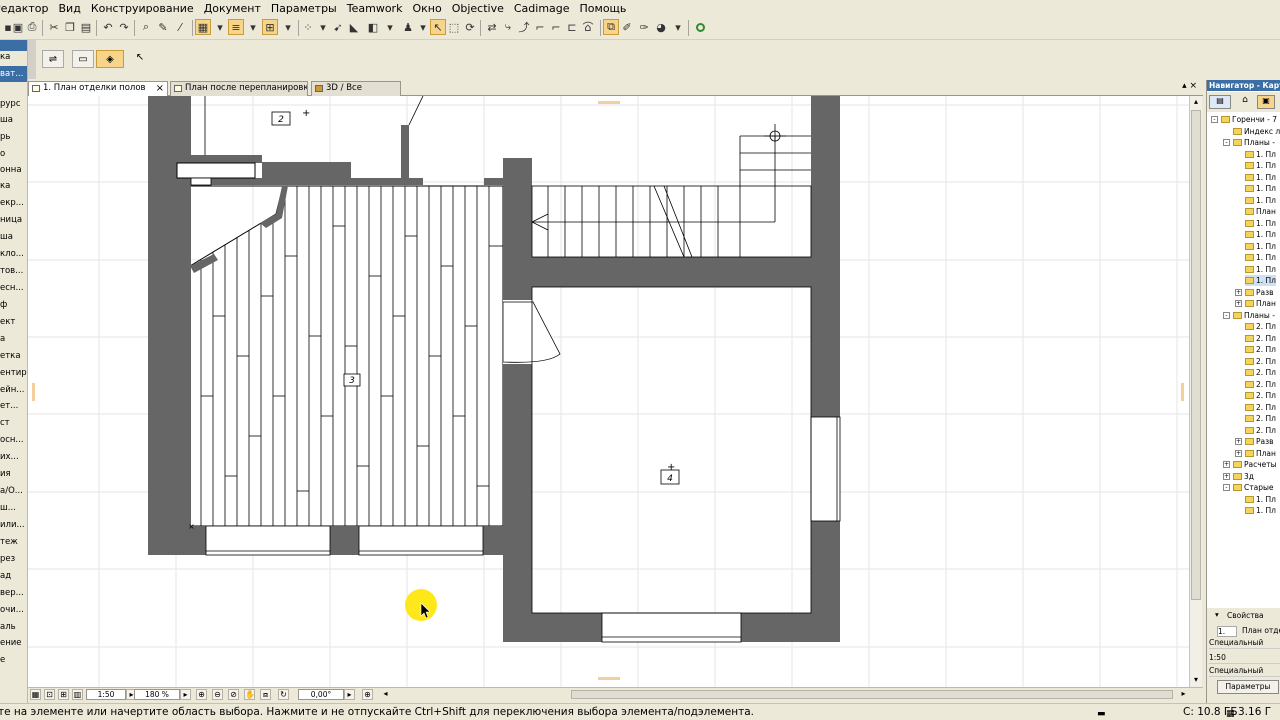 The image size is (1280, 720). What do you see at coordinates (1244, 658) in the screenshot?
I see `scale-prop-field: 1:50` at bounding box center [1244, 658].